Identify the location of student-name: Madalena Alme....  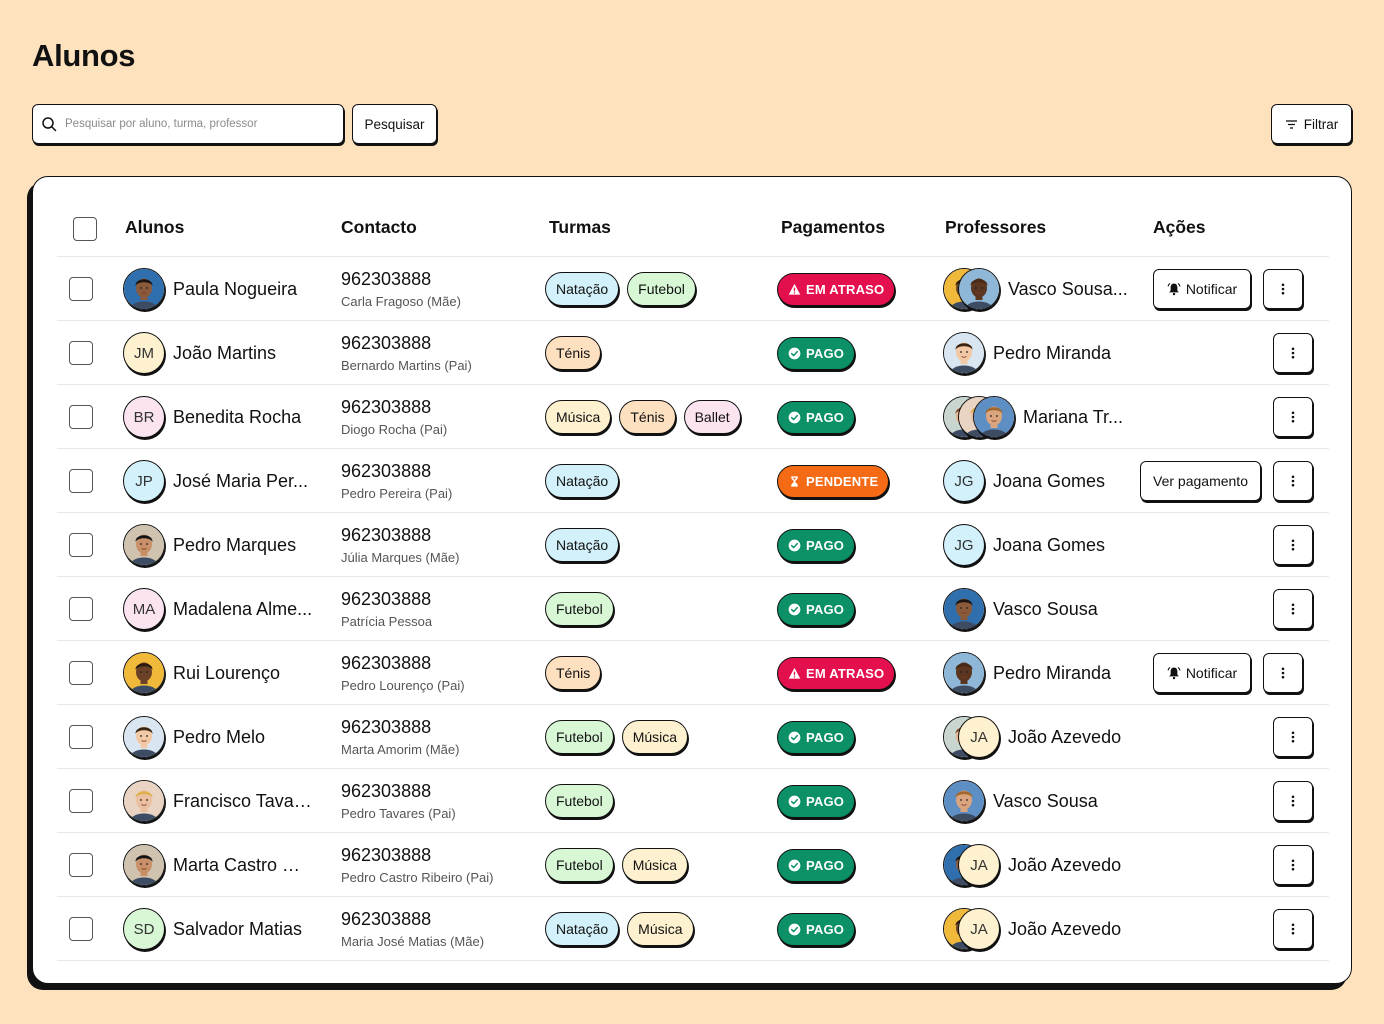
(243, 609).